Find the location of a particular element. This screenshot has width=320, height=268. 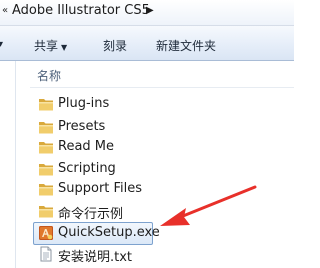

file-name: Read Me is located at coordinates (86, 146).